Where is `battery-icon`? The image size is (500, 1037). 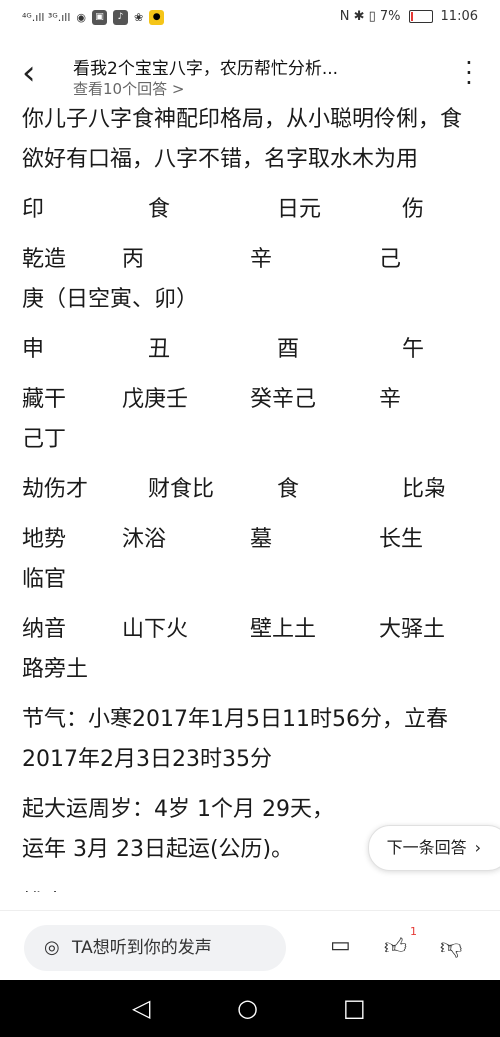
battery-icon is located at coordinates (420, 16).